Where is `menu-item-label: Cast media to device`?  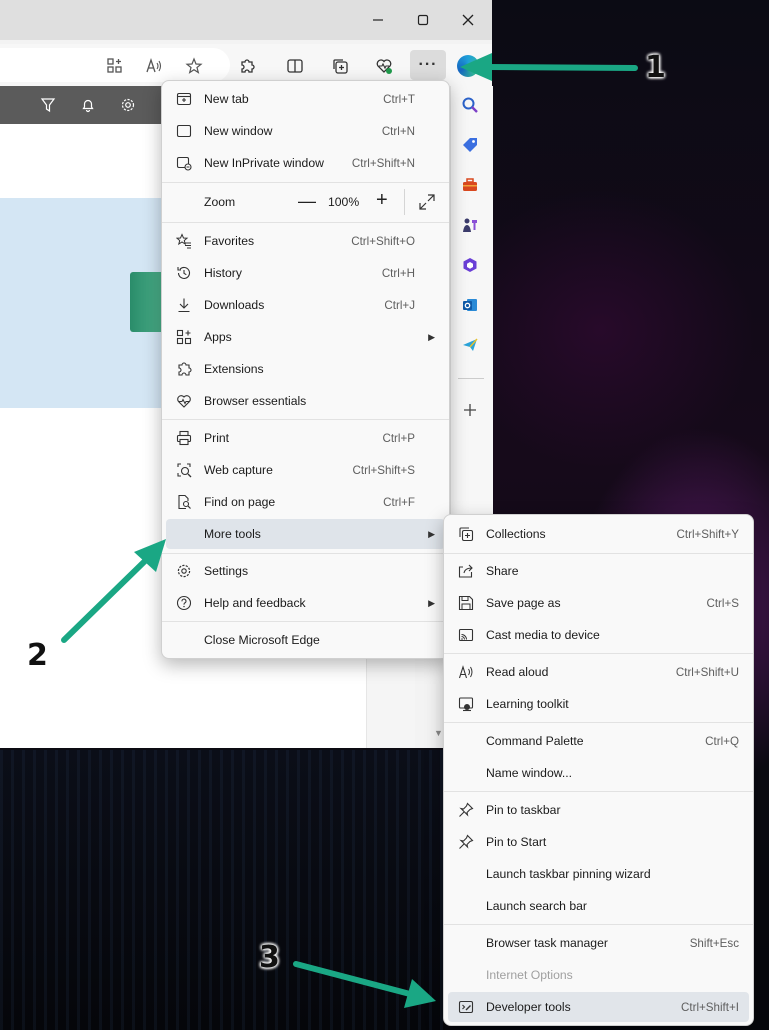 menu-item-label: Cast media to device is located at coordinates (543, 635).